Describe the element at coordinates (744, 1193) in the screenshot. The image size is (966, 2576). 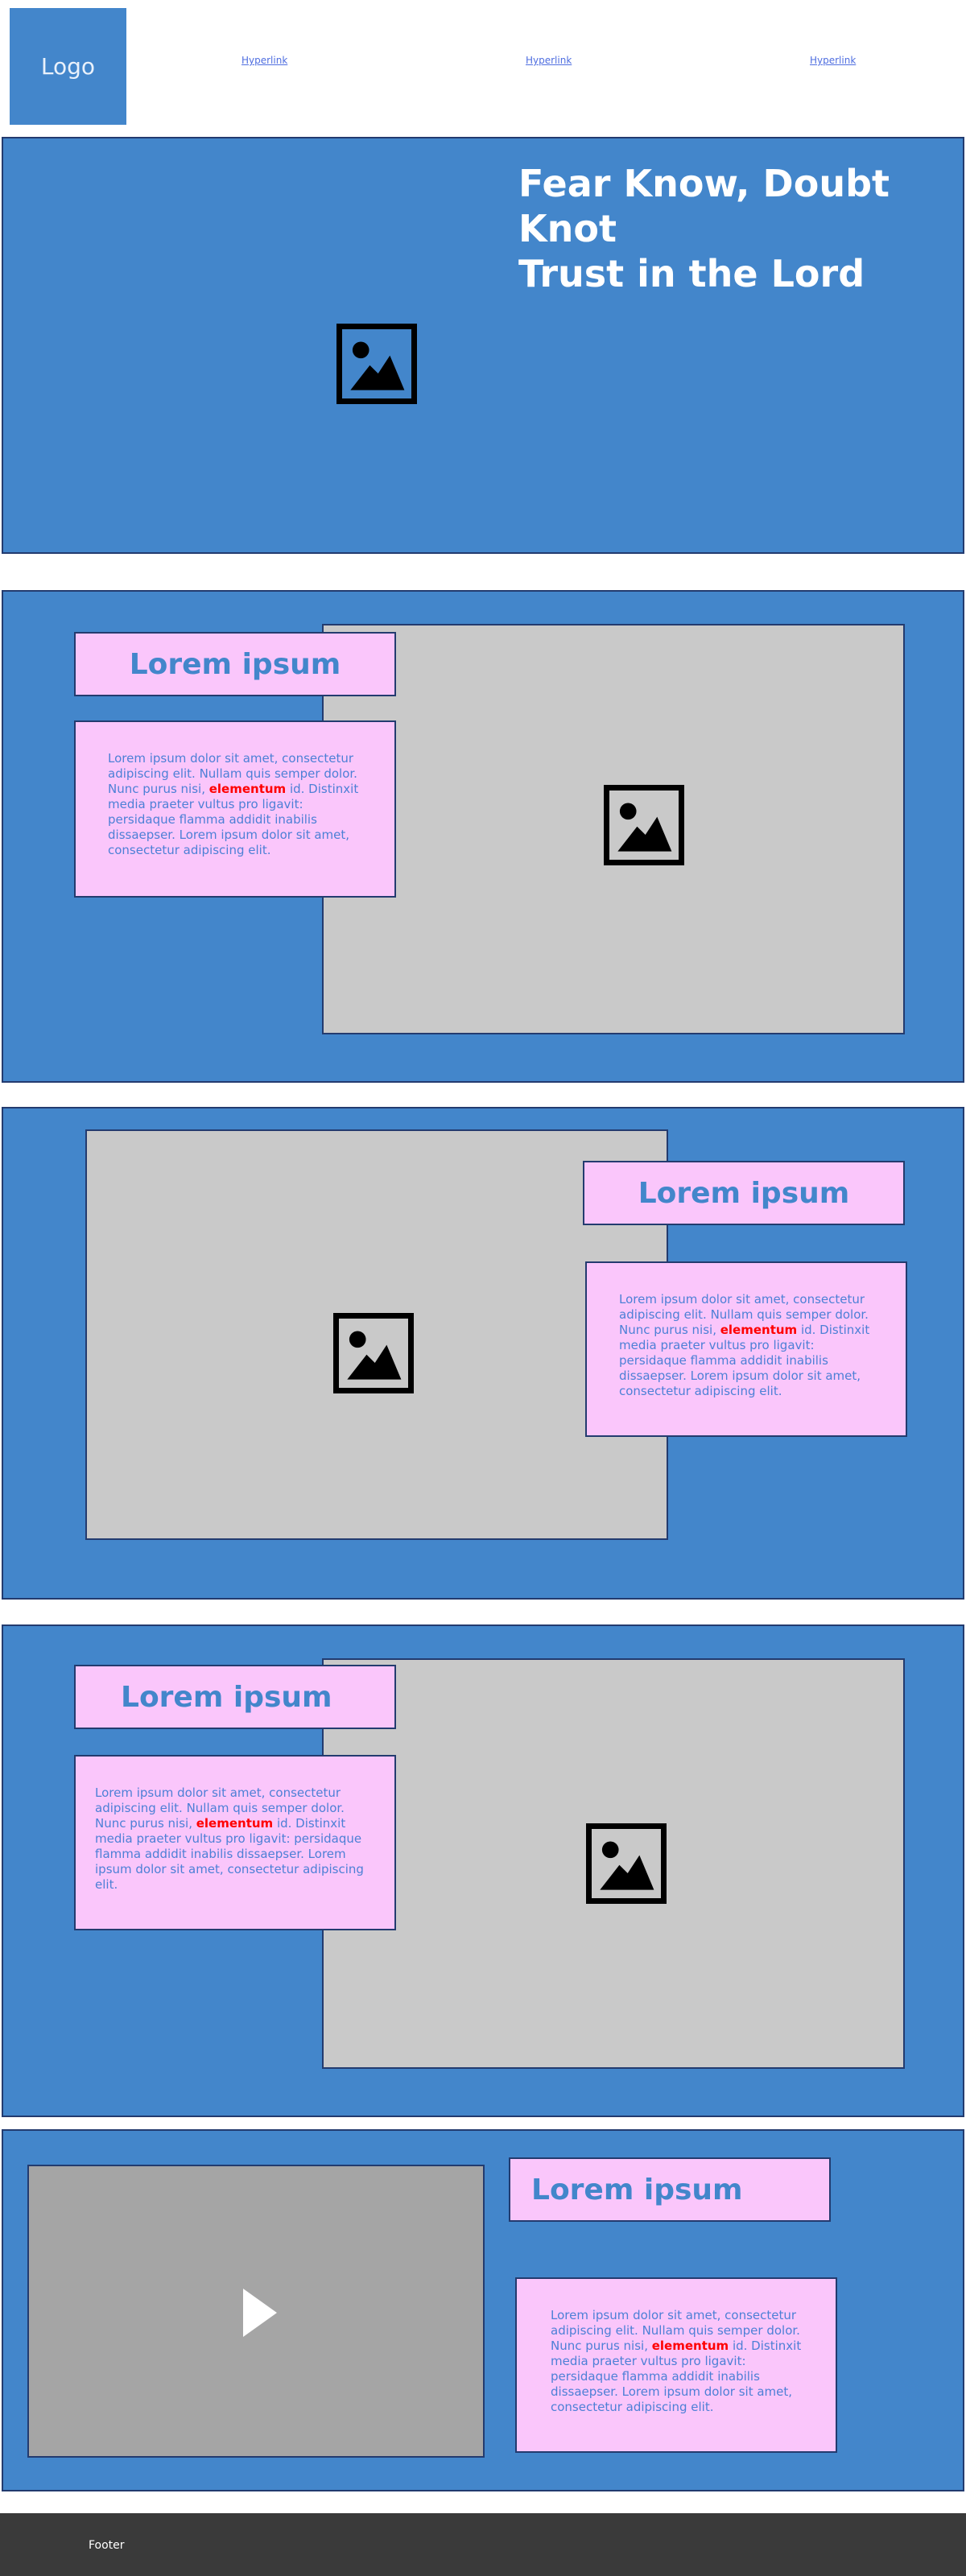
I see `section-2-title: Lorem ipsum` at that location.